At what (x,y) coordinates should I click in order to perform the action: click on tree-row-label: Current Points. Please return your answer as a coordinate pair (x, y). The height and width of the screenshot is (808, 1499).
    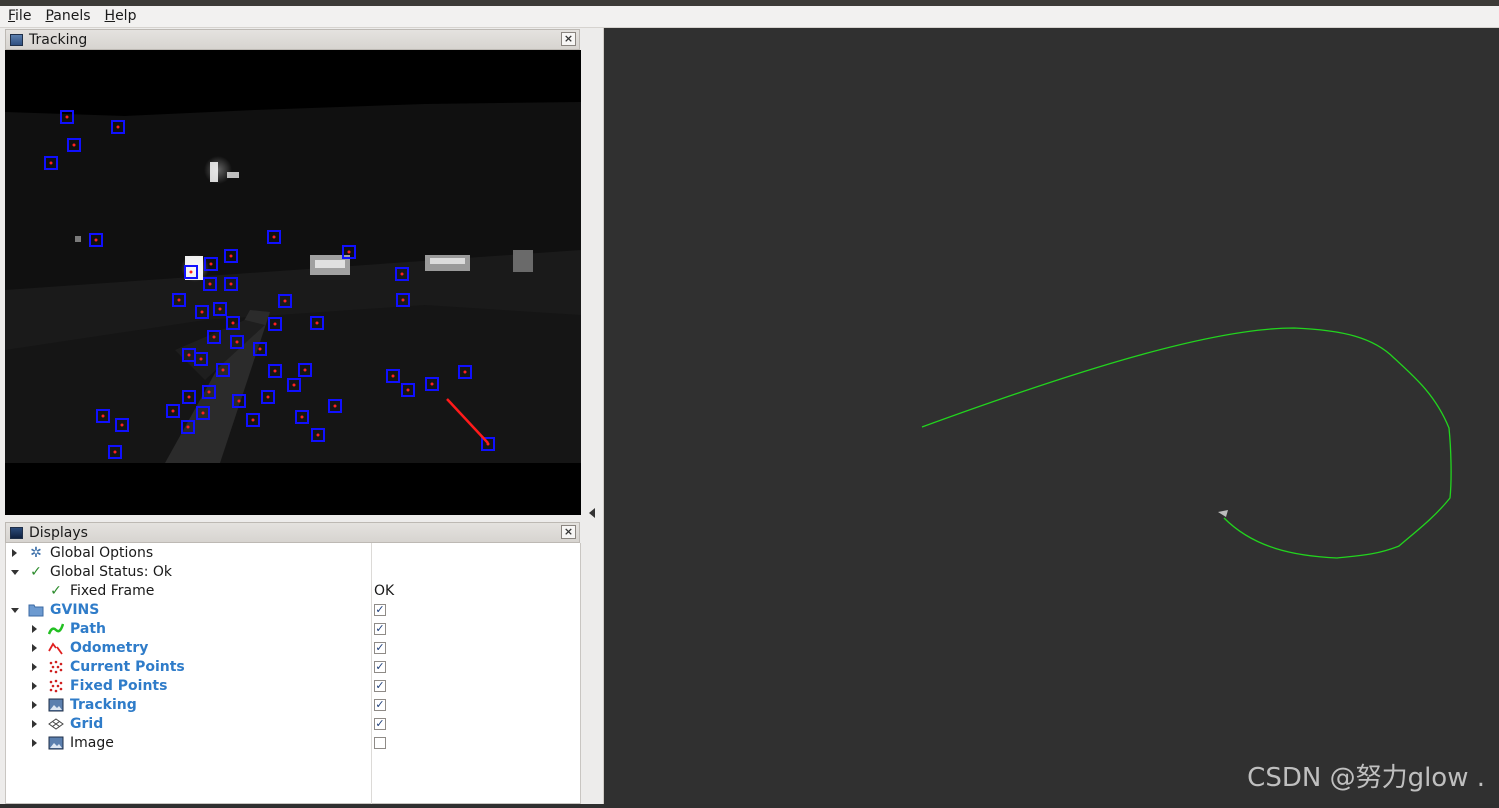
    Looking at the image, I should click on (127, 667).